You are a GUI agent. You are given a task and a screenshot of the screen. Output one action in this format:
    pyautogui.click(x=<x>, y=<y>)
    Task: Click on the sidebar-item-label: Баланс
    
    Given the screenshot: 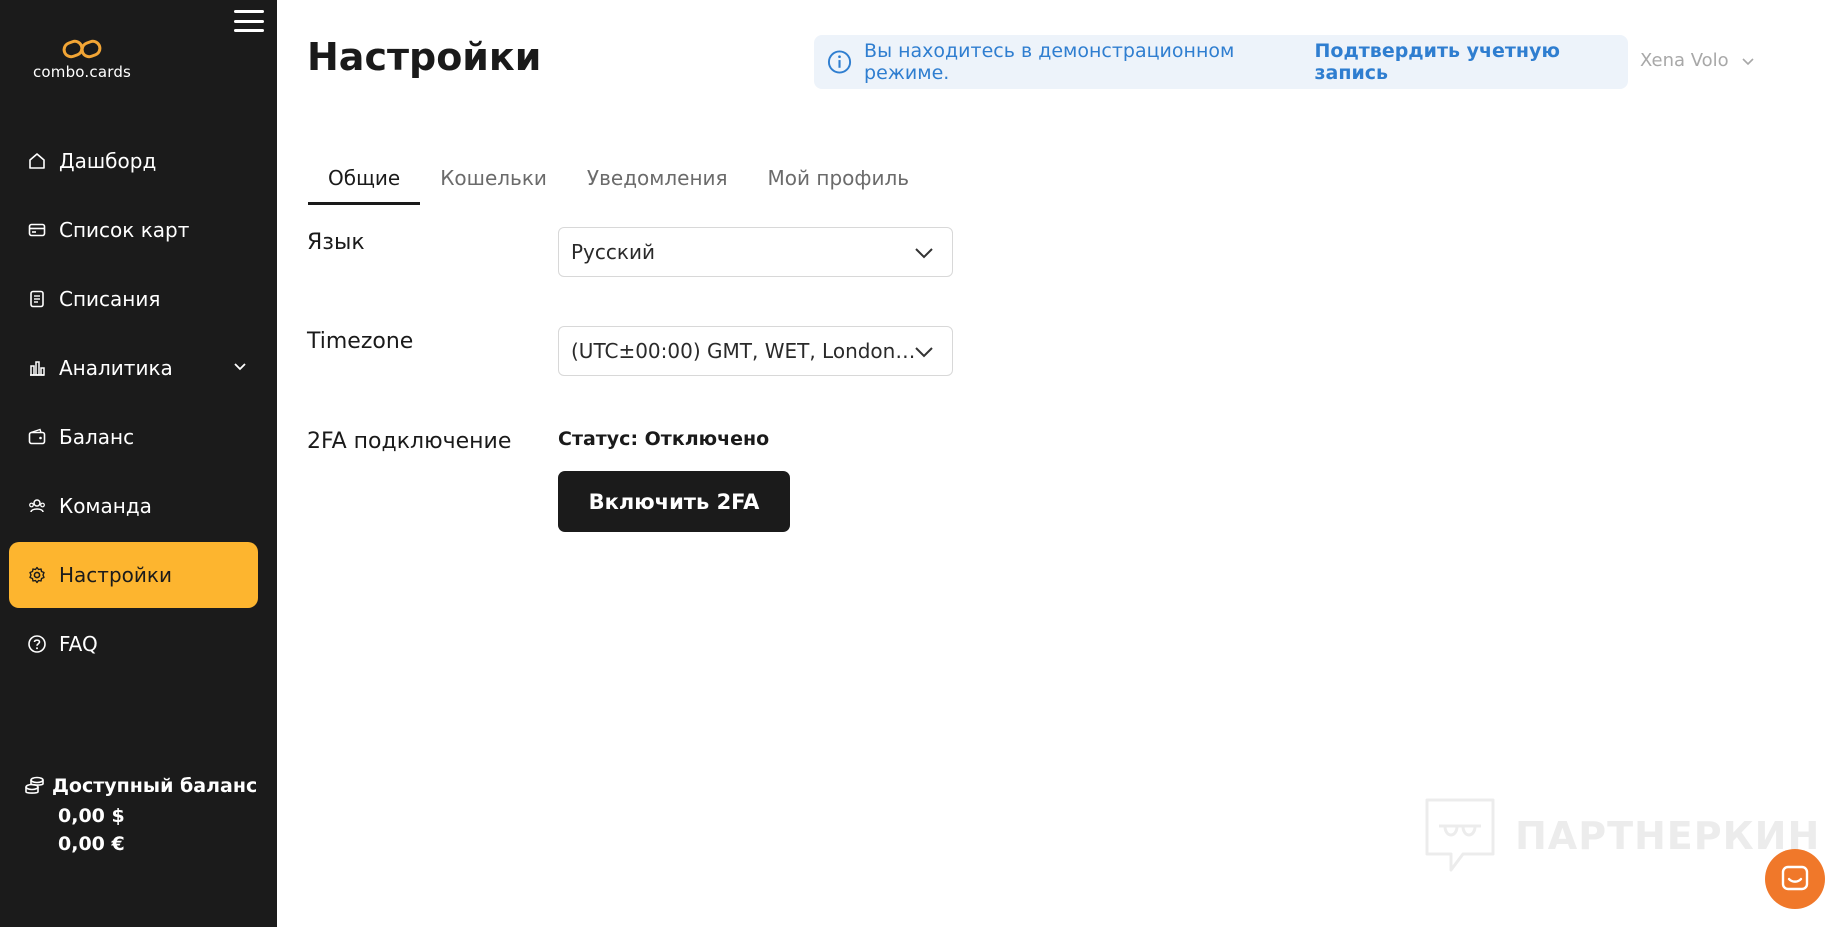 What is the action you would take?
    pyautogui.click(x=97, y=437)
    